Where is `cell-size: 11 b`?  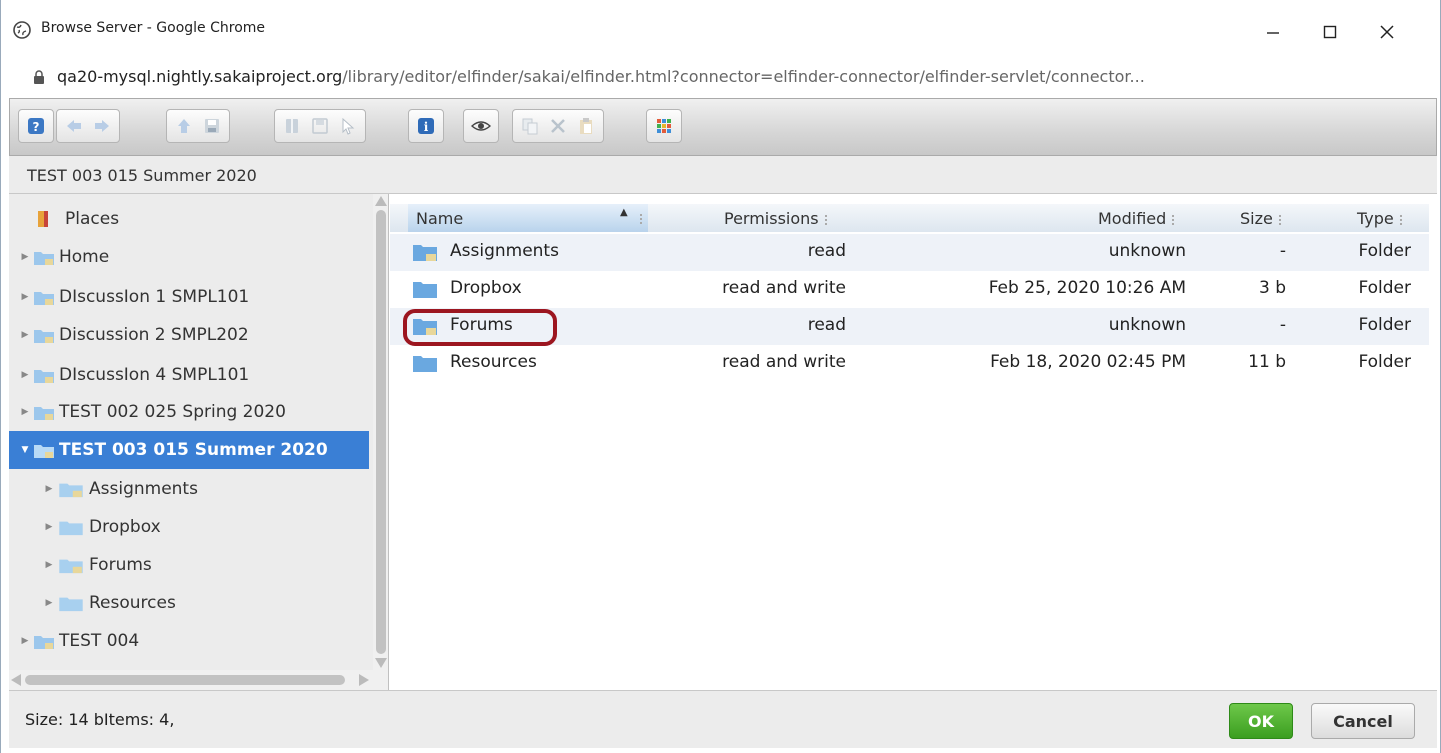 cell-size: 11 b is located at coordinates (1267, 362).